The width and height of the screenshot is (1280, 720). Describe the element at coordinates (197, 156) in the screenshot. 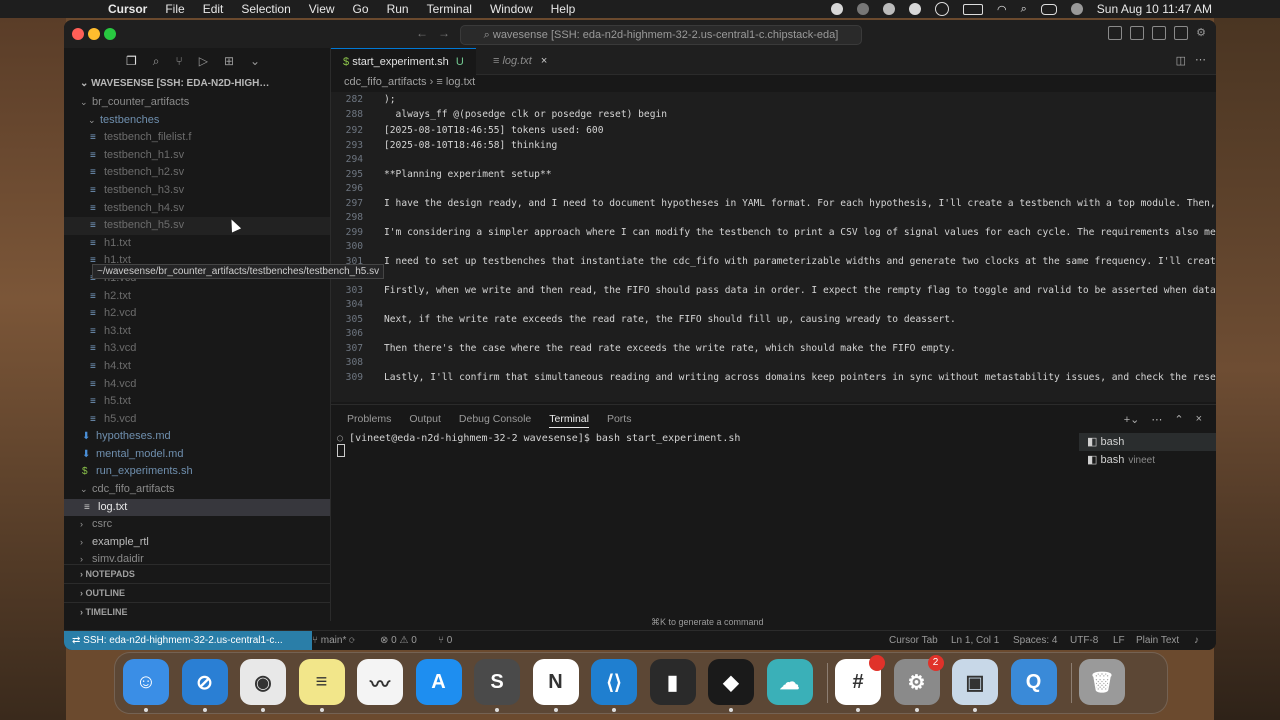

I see `tree-item-file: ≡ testbench_h1.sv` at that location.